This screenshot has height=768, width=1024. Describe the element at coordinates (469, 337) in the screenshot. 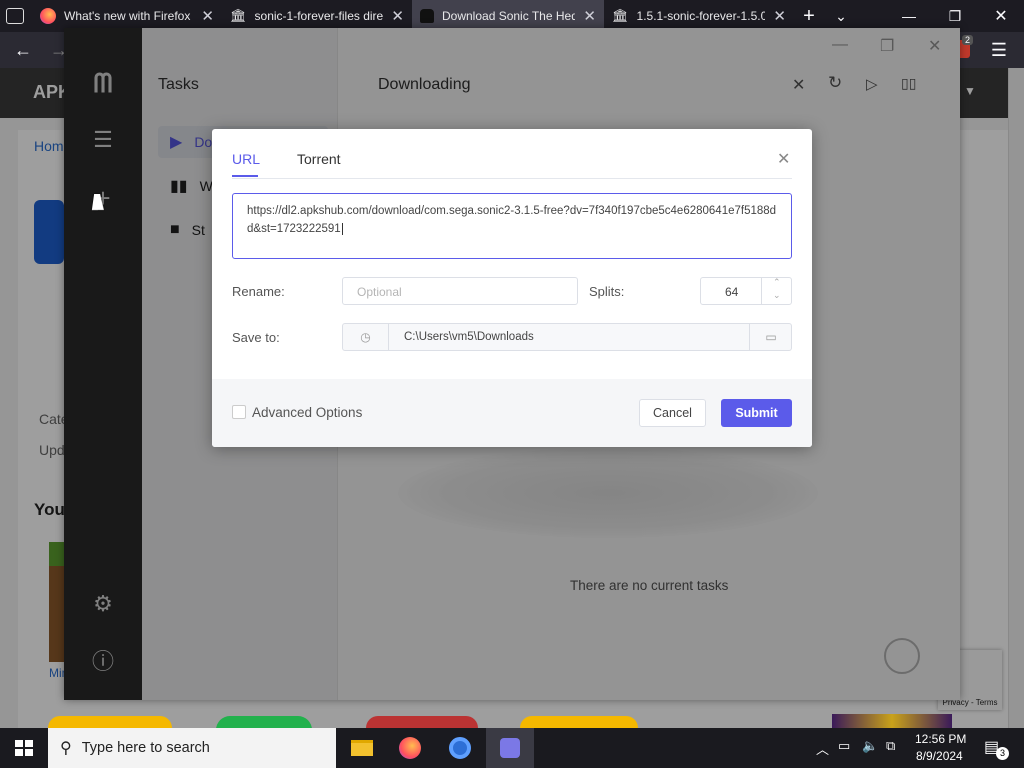

I see `save-path-value: C:\Users\vm5\Downloads` at that location.